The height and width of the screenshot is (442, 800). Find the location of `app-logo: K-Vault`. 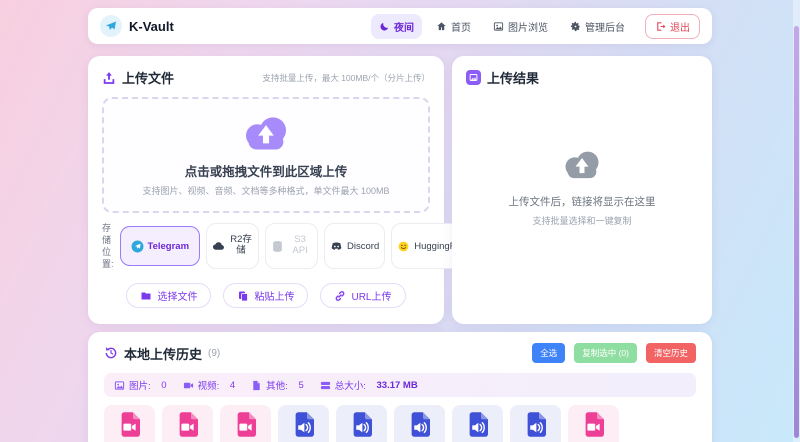

app-logo: K-Vault is located at coordinates (137, 26).